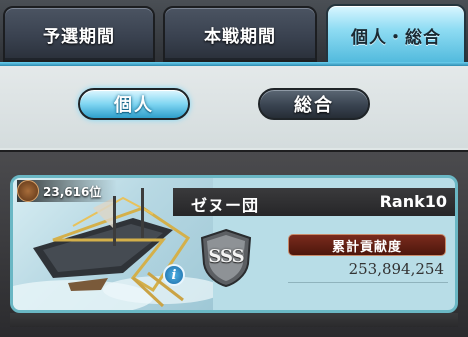  Describe the element at coordinates (28, 191) in the screenshot. I see `rank-emblem-icon` at that location.